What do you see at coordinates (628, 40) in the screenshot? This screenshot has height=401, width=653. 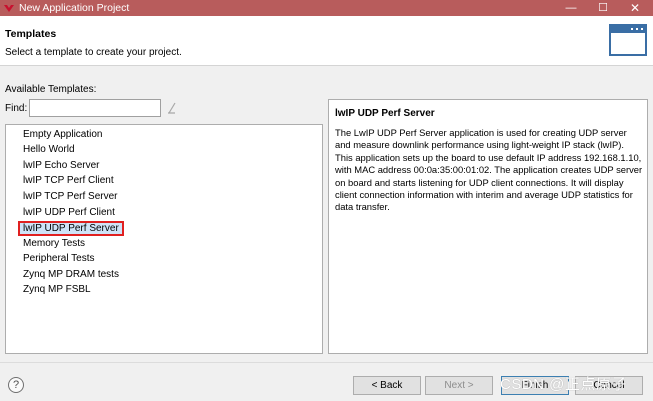 I see `wizard-banner-icon` at bounding box center [628, 40].